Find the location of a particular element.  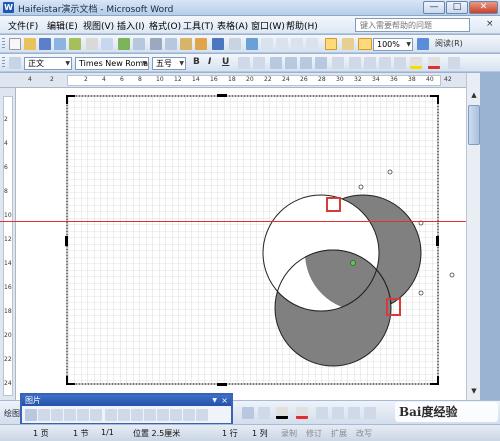

line-style-icon is located at coordinates (322, 413).